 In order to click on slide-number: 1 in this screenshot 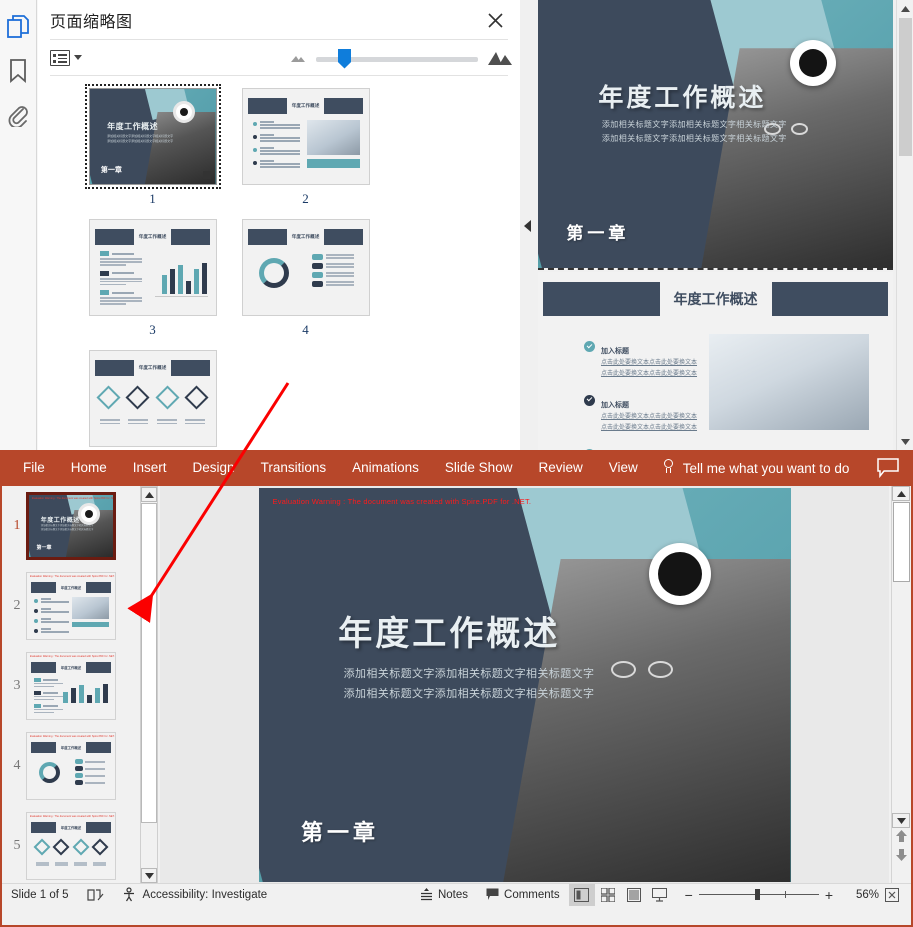, I will do `click(17, 525)`.